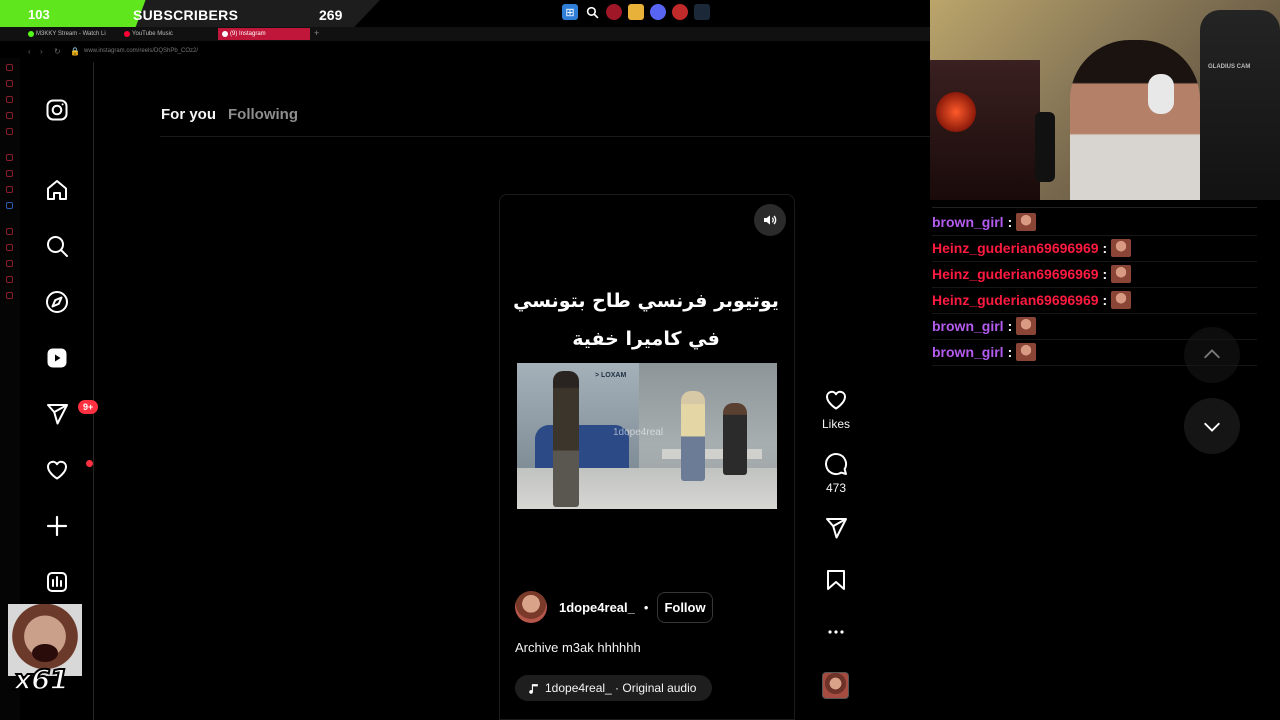  Describe the element at coordinates (57, 358) in the screenshot. I see `reels-icon` at that location.